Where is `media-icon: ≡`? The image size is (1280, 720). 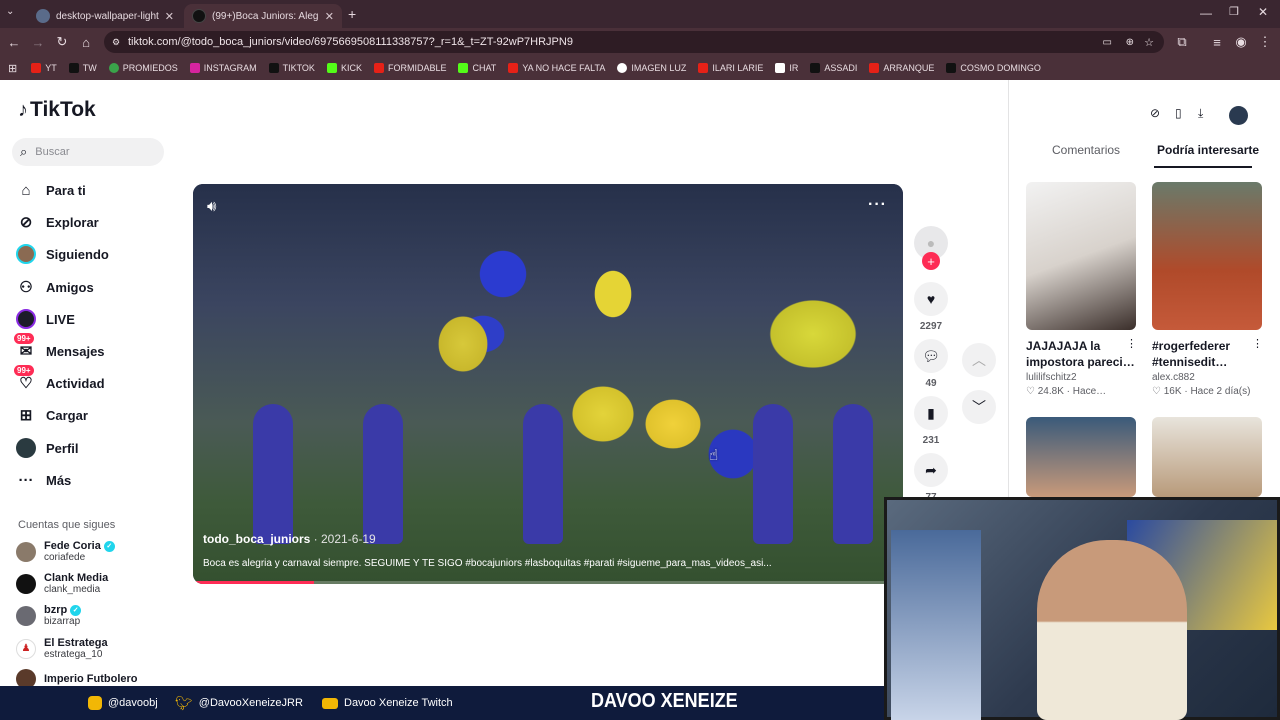
media-icon: ≡ is located at coordinates (1217, 42).